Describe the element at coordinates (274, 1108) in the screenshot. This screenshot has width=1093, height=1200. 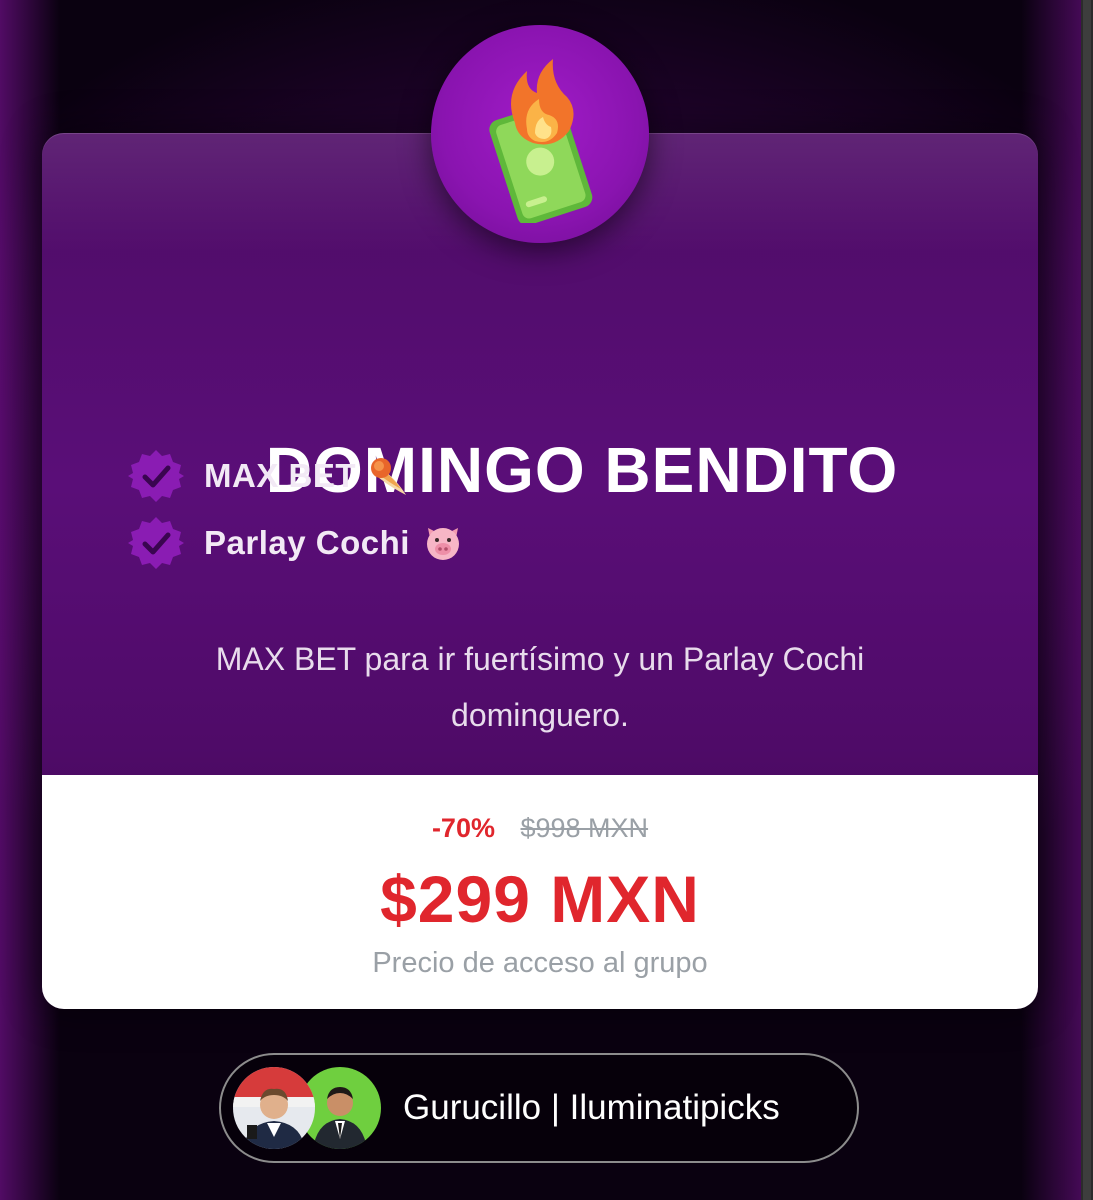
I see `avatar-gurucillo` at that location.